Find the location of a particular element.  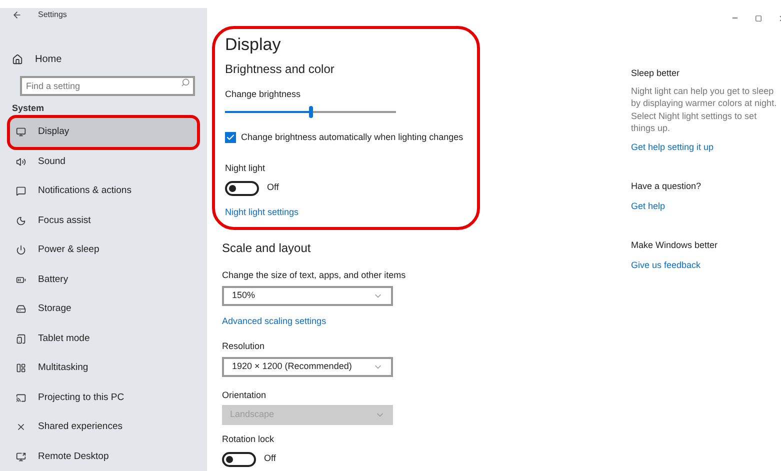

section-heading: Brightness and color is located at coordinates (280, 69).